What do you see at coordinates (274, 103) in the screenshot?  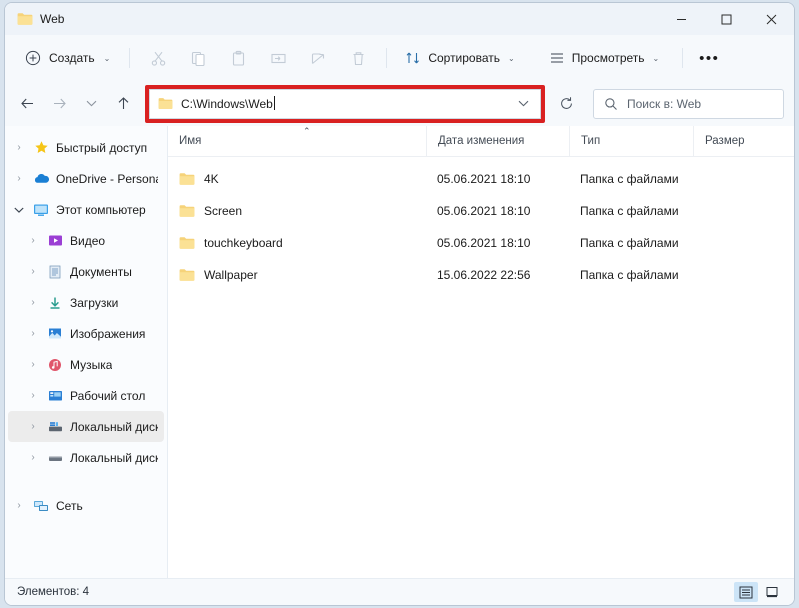 I see `text-caret` at bounding box center [274, 103].